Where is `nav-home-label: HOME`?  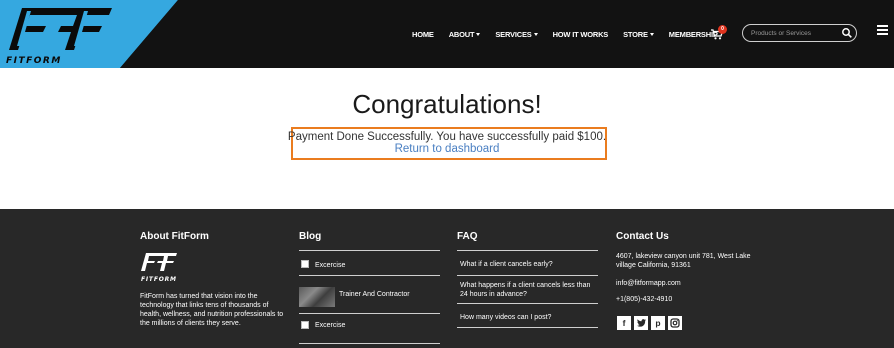
nav-home-label: HOME is located at coordinates (423, 34).